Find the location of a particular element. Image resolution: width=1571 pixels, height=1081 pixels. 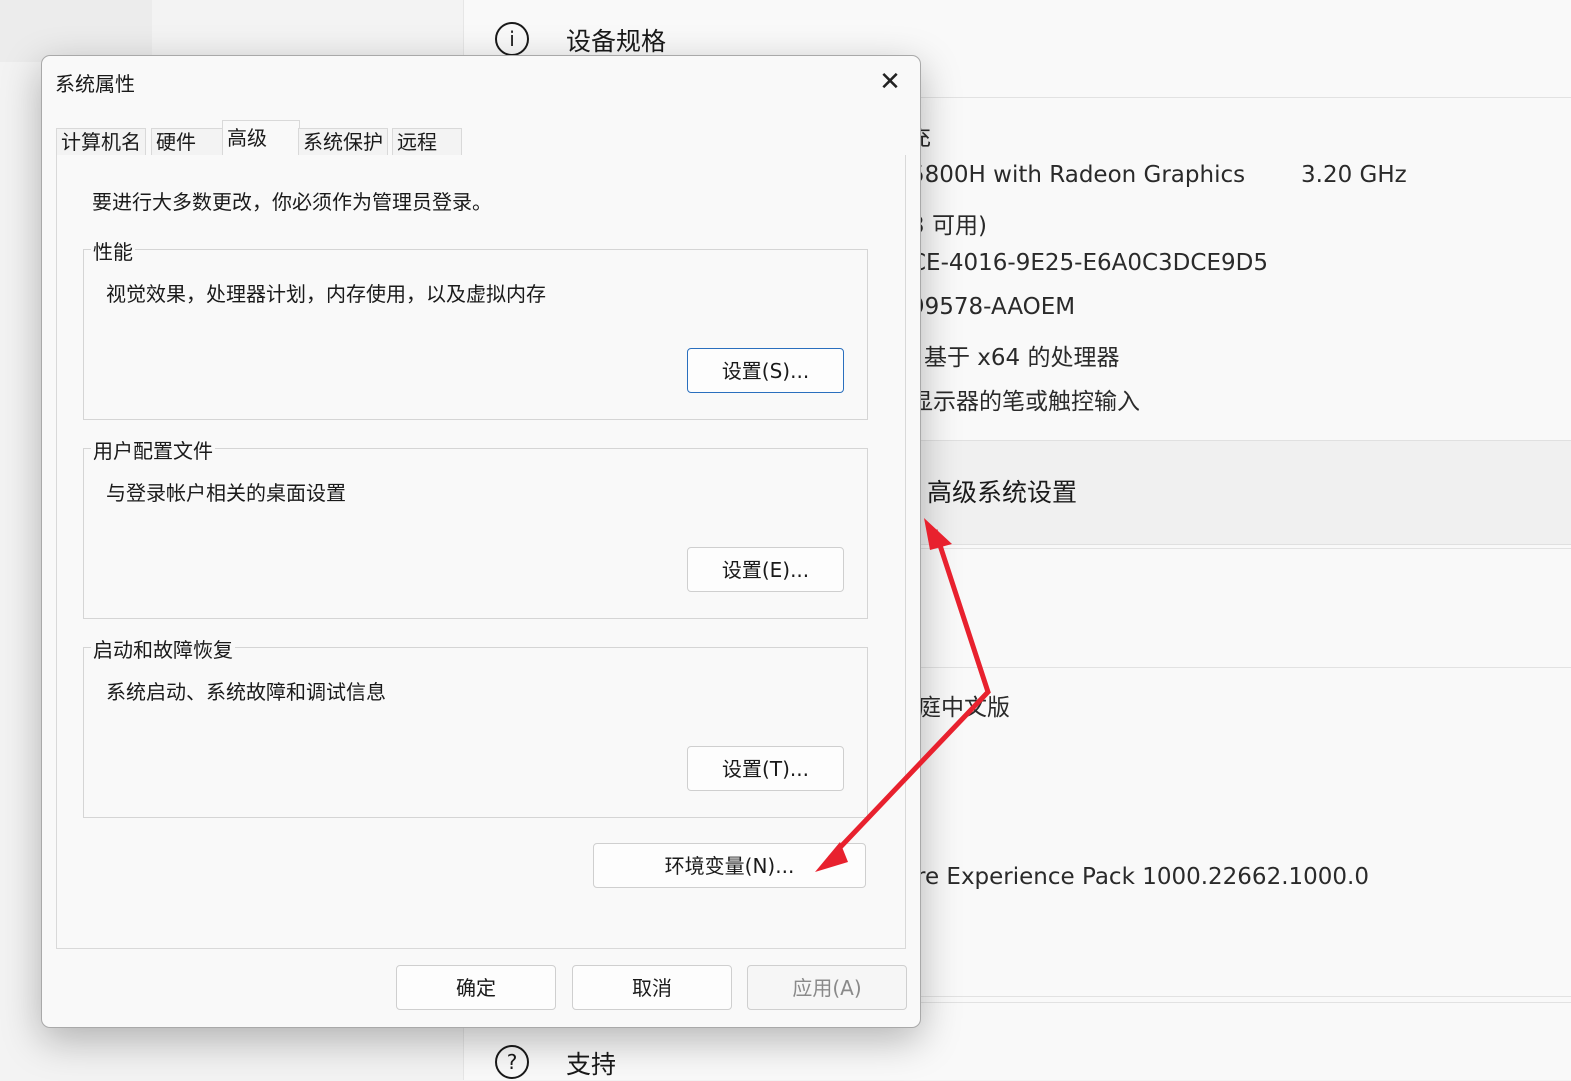

annotation-arrow is located at coordinates (903, 695).